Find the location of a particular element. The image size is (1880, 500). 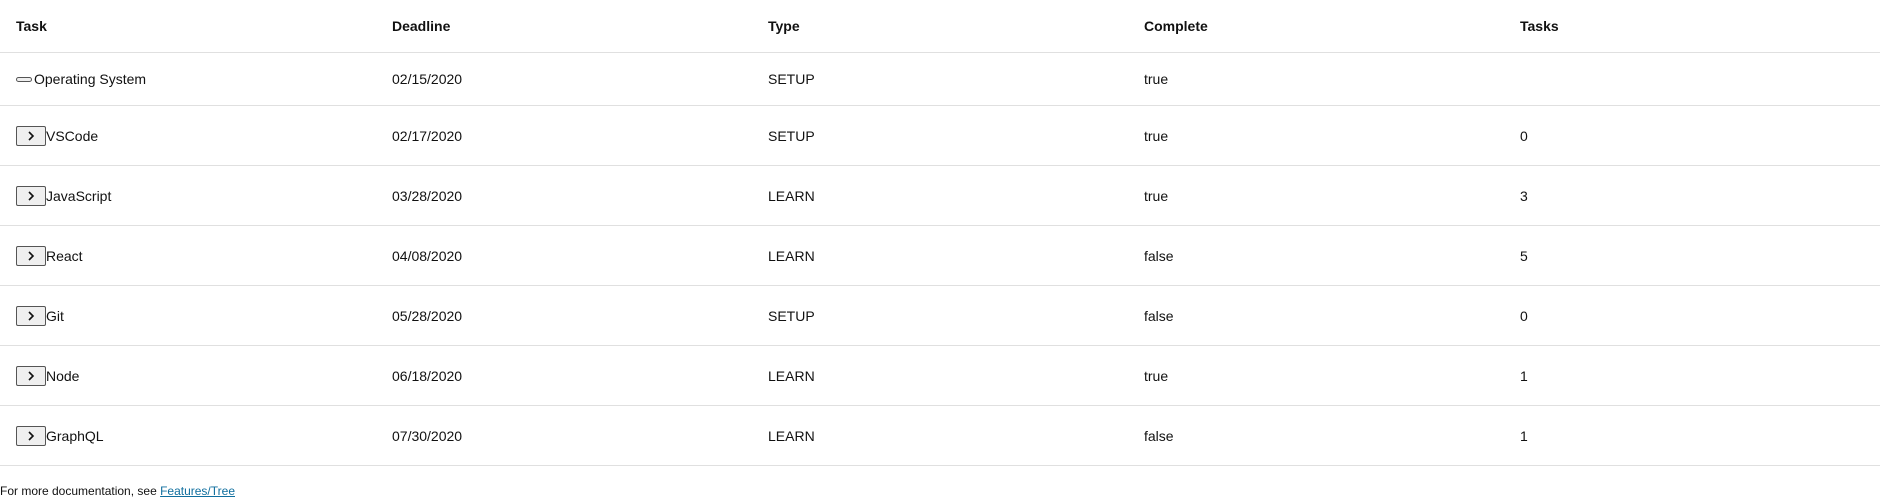

table-row: Git 05/28/2020 SETUP false 0 is located at coordinates (940, 315).